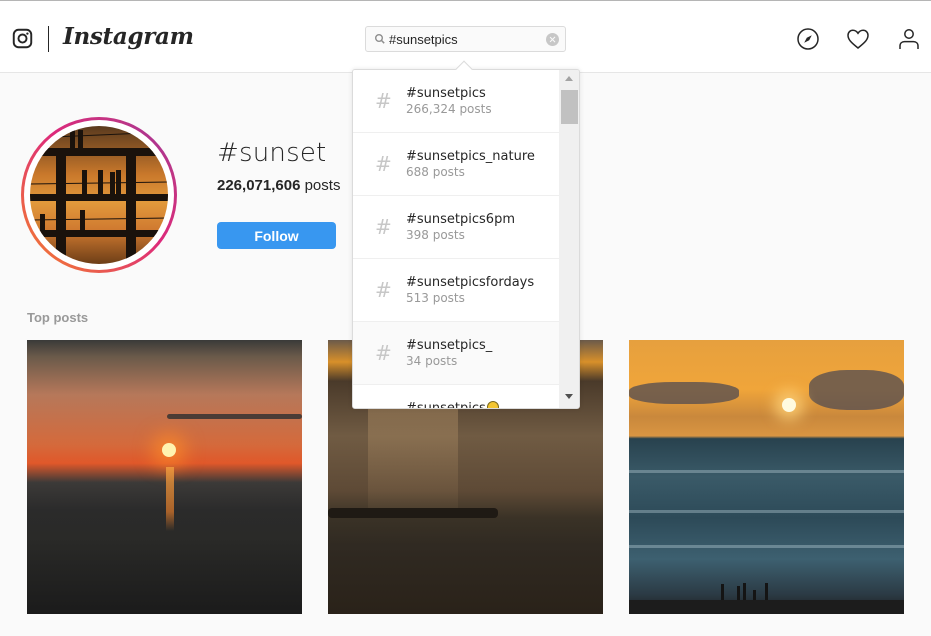 This screenshot has width=931, height=636. I want to click on suggestion-item: # #sunsetpics_ 34 posts, so click(456, 353).